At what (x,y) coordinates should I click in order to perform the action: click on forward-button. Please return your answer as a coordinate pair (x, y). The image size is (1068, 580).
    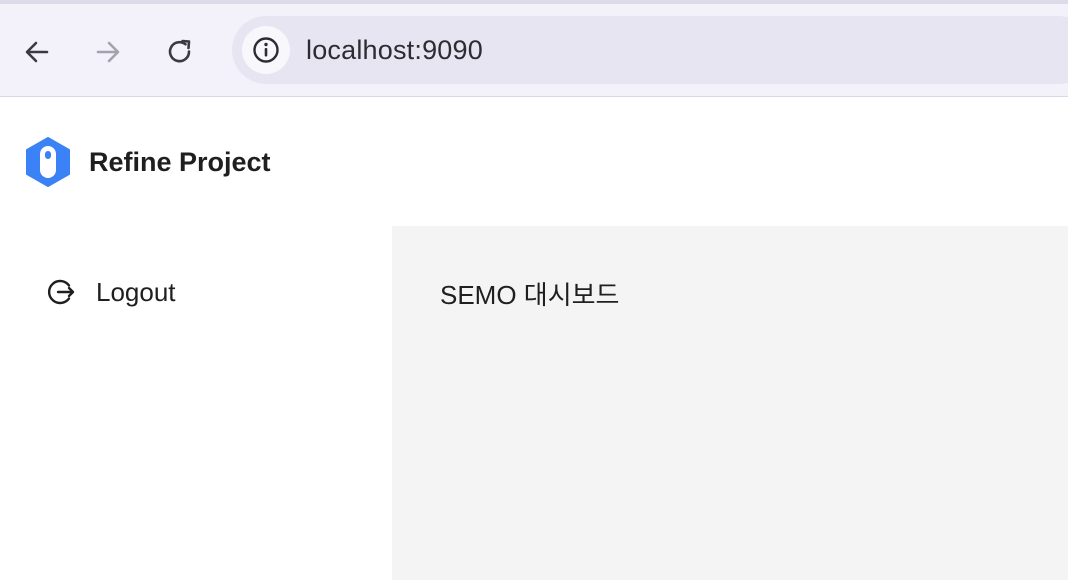
    Looking at the image, I should click on (108, 52).